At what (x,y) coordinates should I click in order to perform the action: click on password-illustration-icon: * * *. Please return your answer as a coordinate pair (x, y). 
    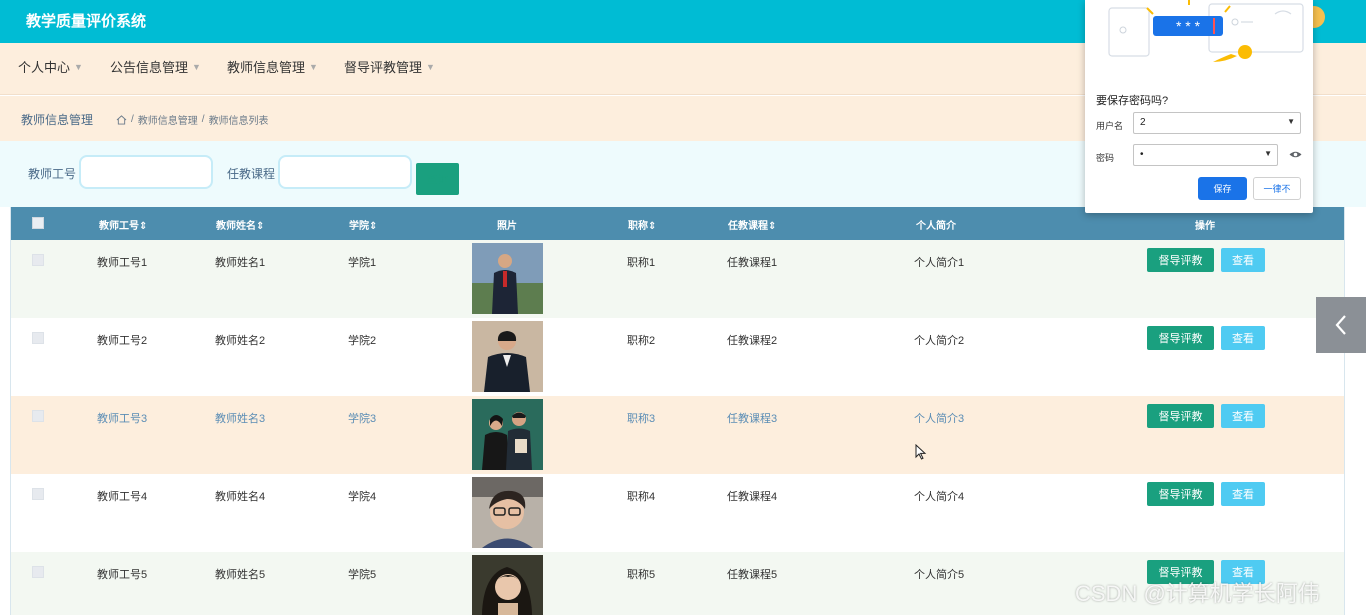
    Looking at the image, I should click on (1199, 39).